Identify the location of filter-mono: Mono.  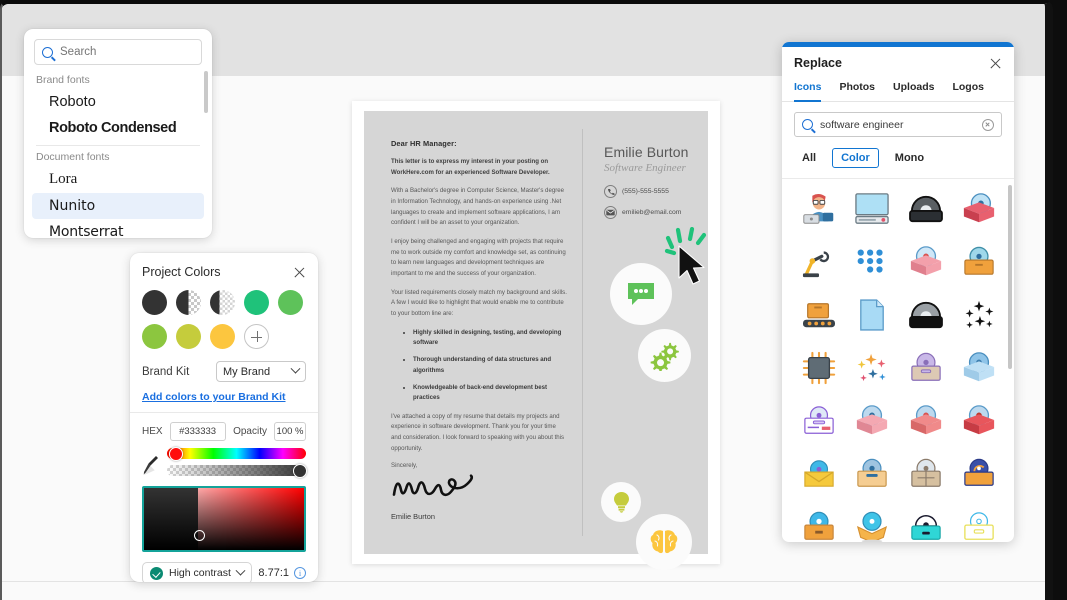
(909, 158).